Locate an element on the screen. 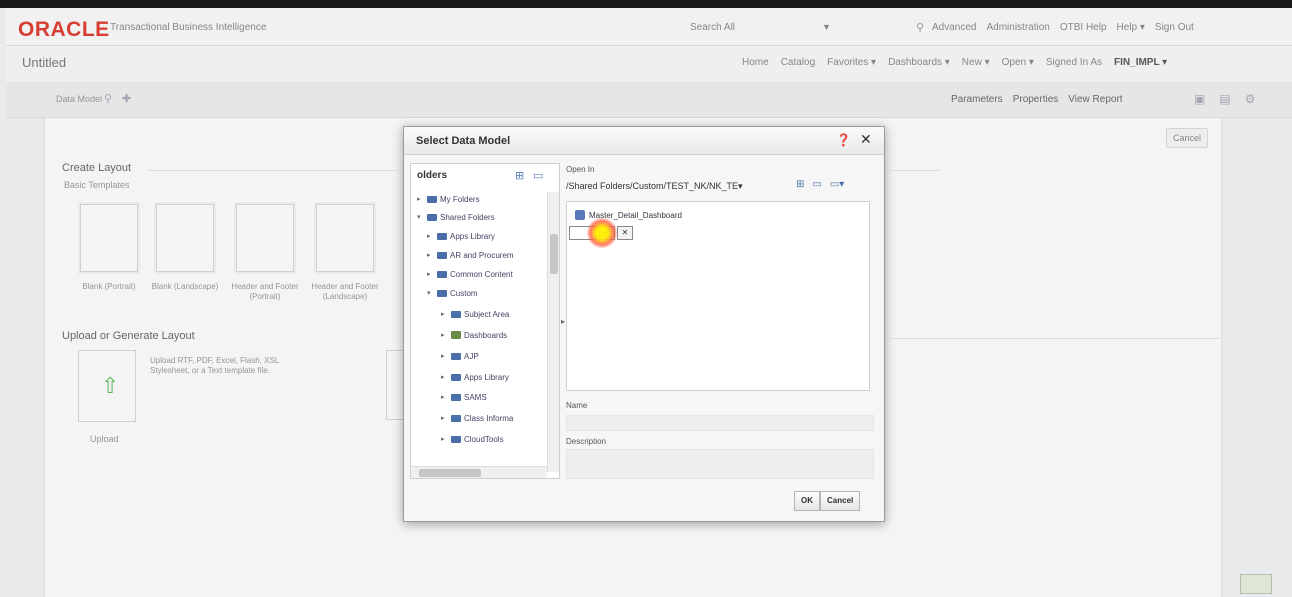 Image resolution: width=1292 pixels, height=597 pixels. tree-item-subject-area: ▸ Subject Area is located at coordinates (475, 314).